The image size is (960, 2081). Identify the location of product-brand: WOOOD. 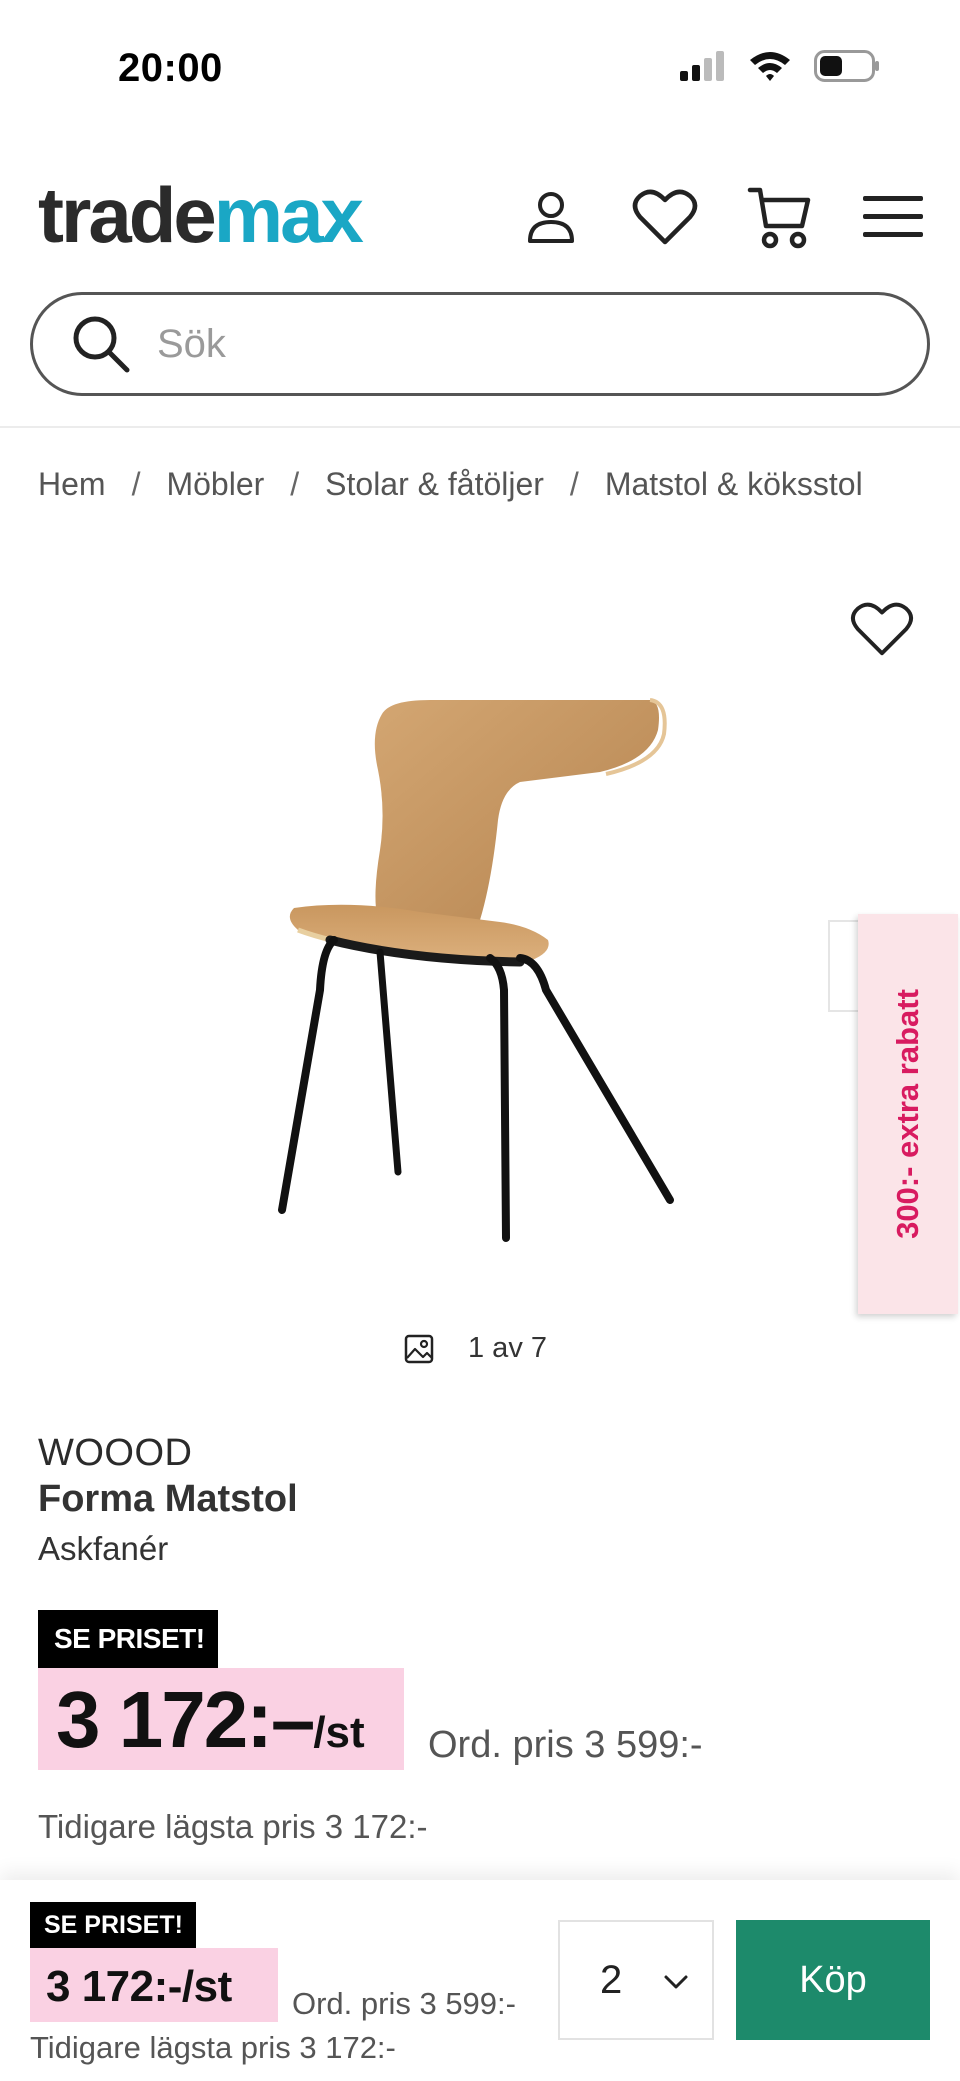
(115, 1453).